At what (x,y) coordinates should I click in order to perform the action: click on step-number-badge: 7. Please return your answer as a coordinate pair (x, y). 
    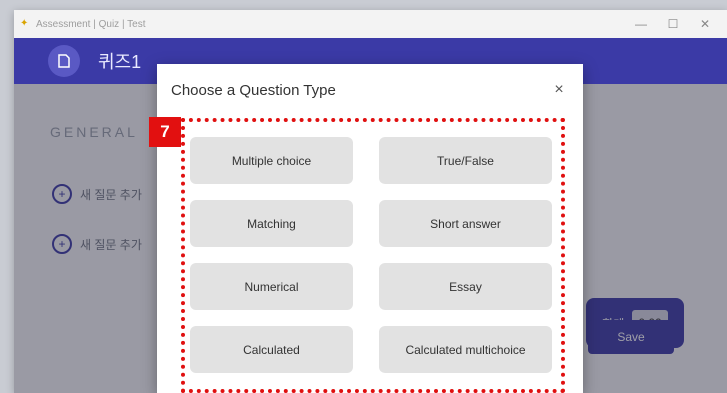
    Looking at the image, I should click on (165, 132).